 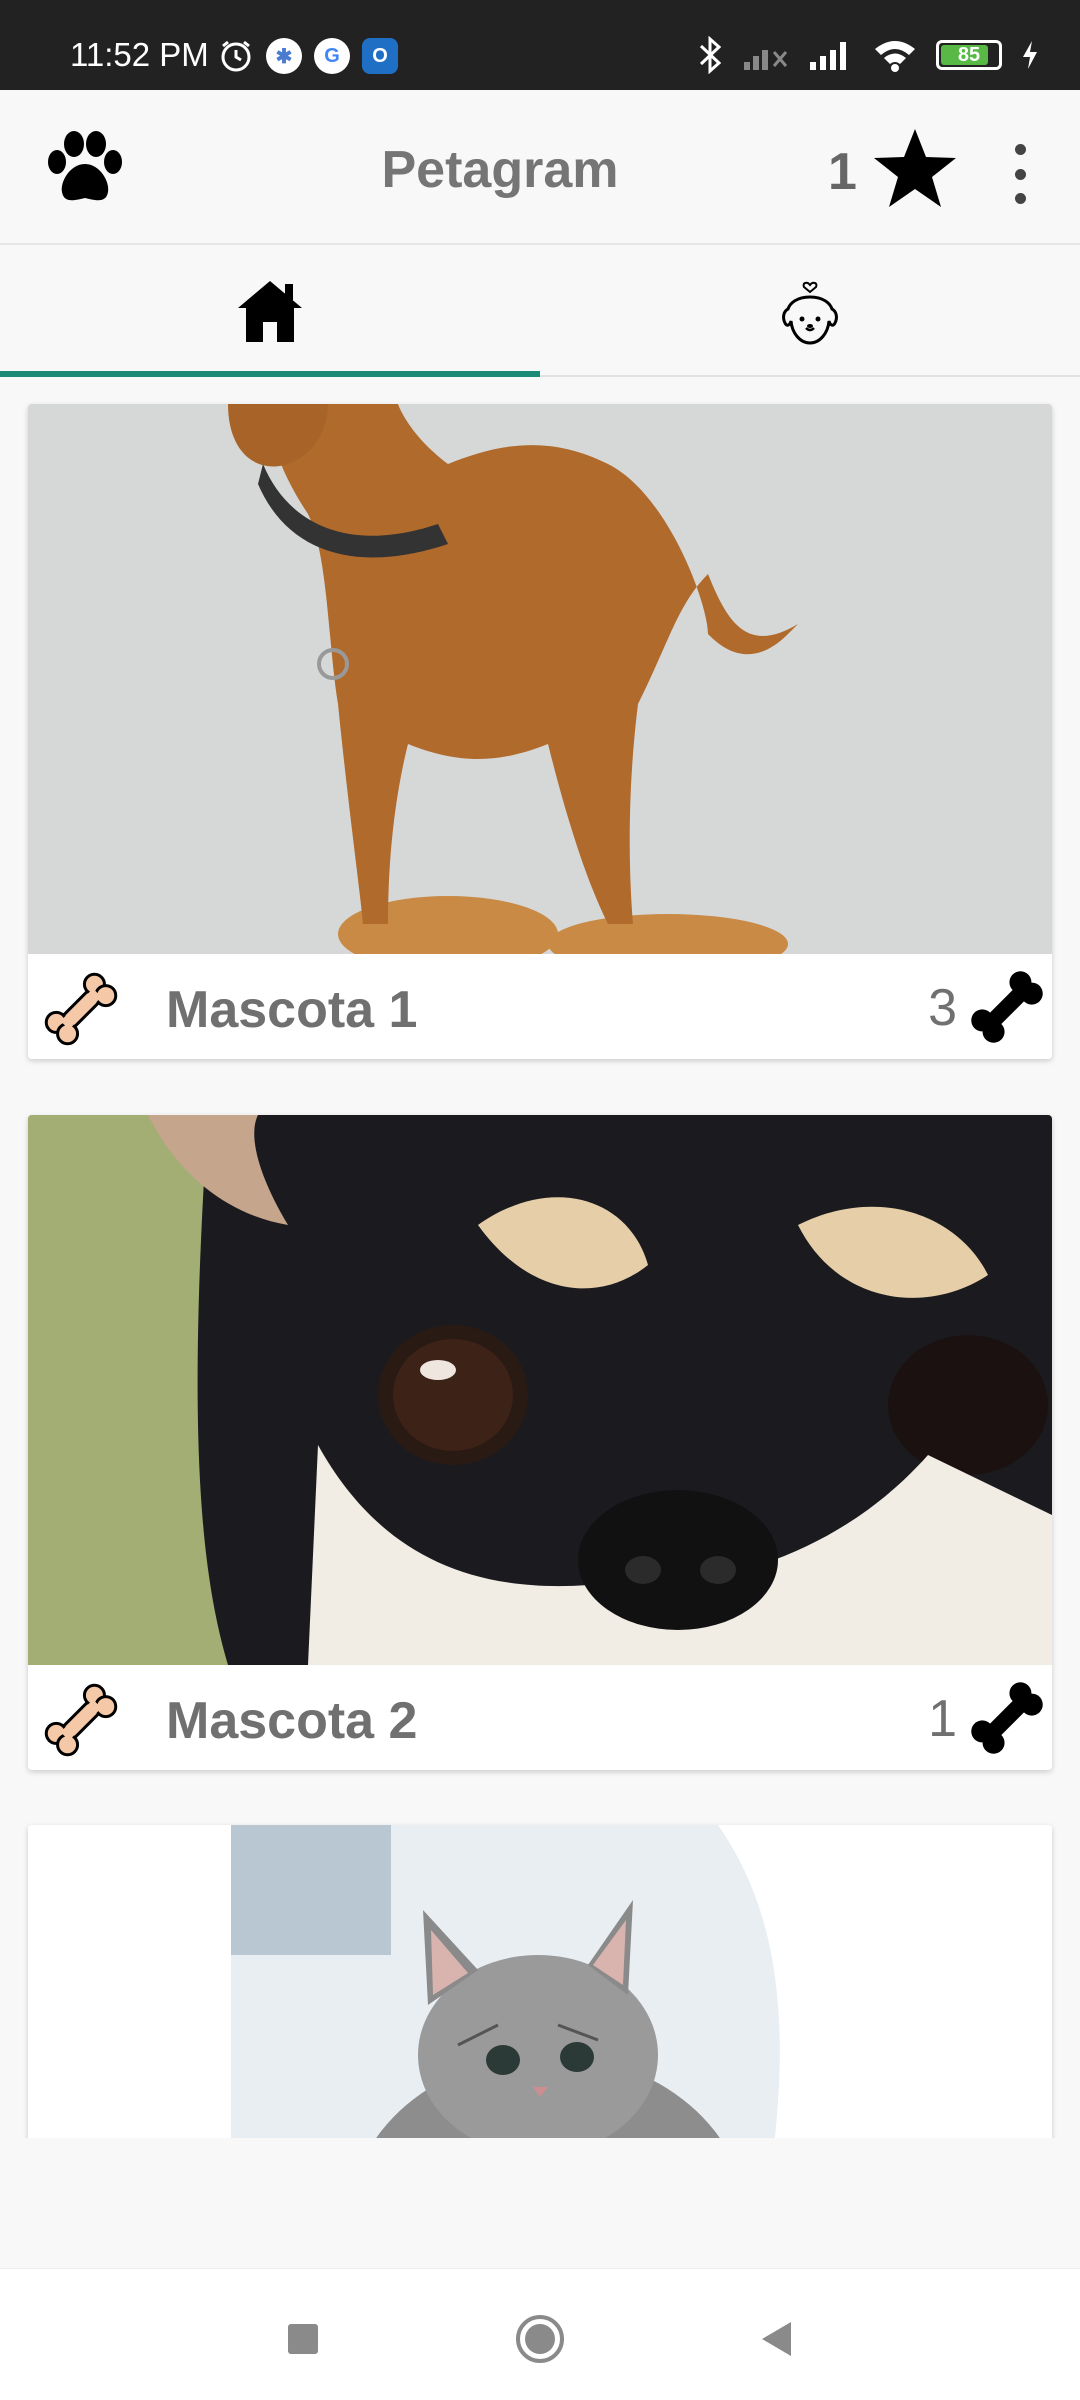 I want to click on status-notification-icons: ✱ G O, so click(x=308, y=56).